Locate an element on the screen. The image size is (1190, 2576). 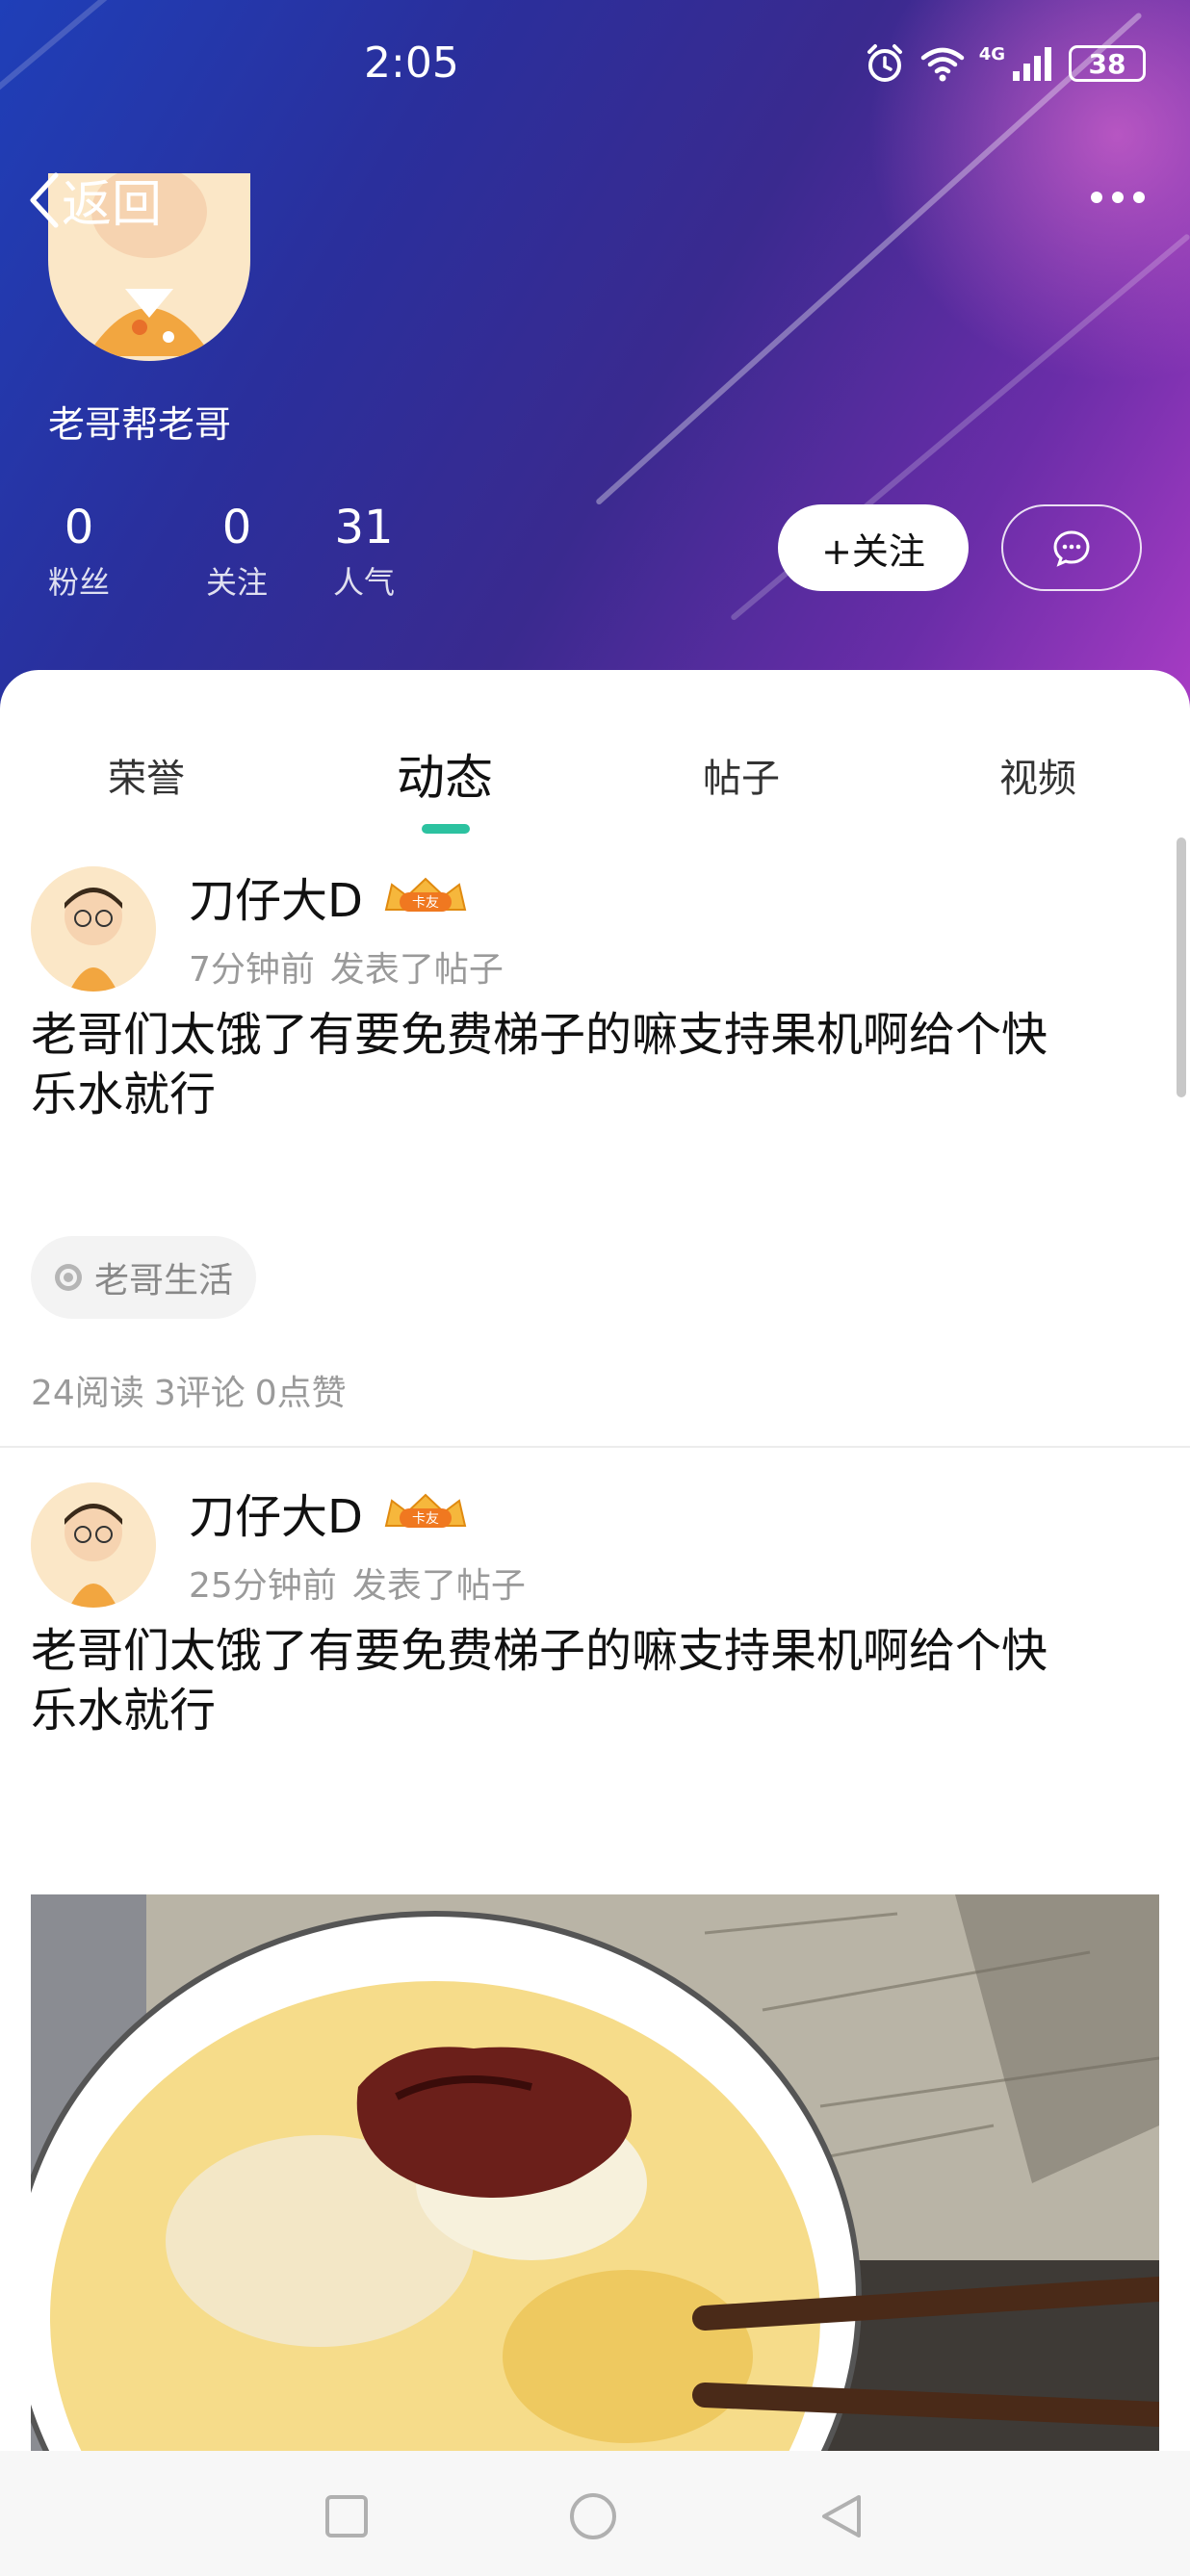
post-stats: 24阅读 3评论 0点赞 is located at coordinates (189, 1390).